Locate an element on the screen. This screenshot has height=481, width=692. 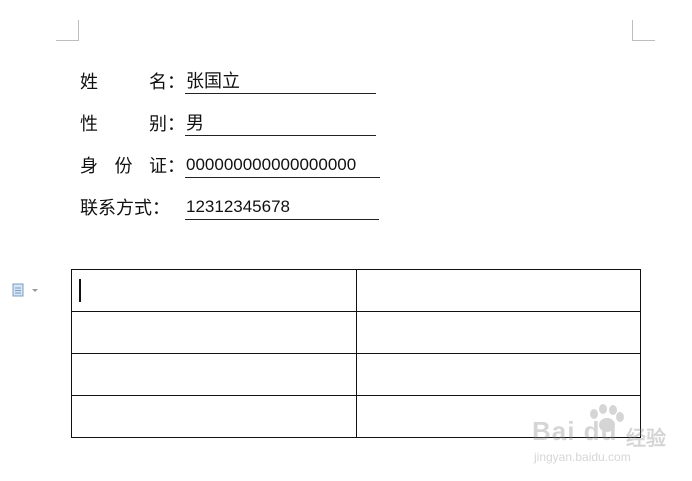
watermark-brand: Bai du is located at coordinates (575, 431).